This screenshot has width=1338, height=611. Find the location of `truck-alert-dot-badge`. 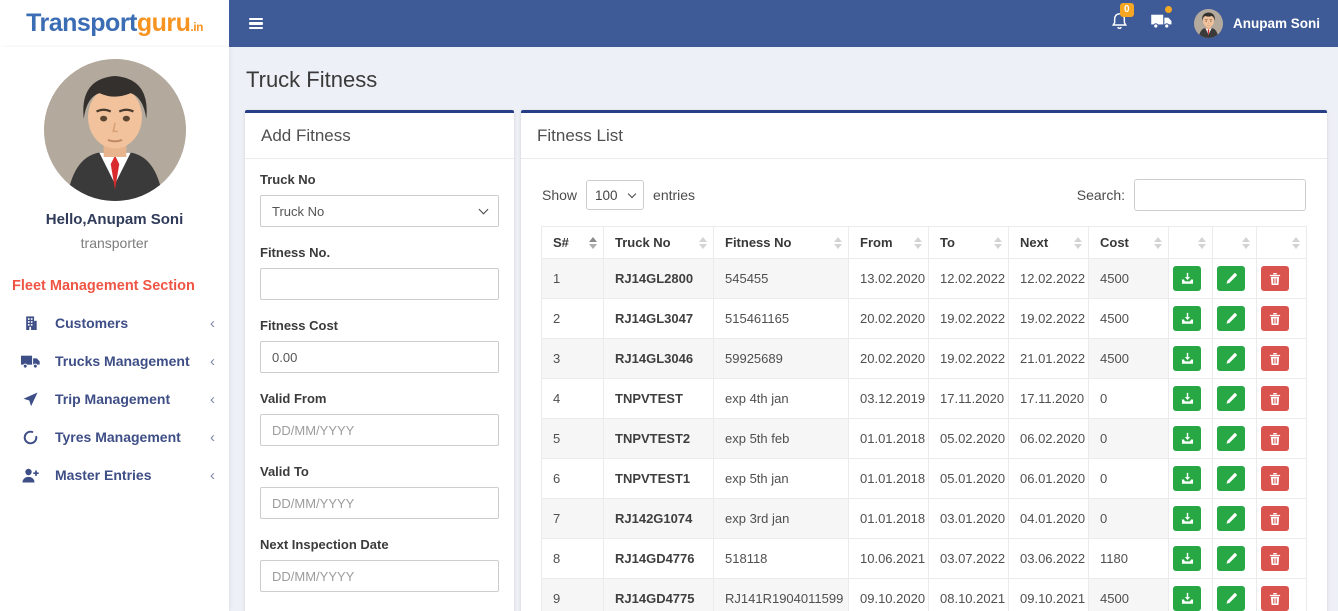

truck-alert-dot-badge is located at coordinates (1168, 9).